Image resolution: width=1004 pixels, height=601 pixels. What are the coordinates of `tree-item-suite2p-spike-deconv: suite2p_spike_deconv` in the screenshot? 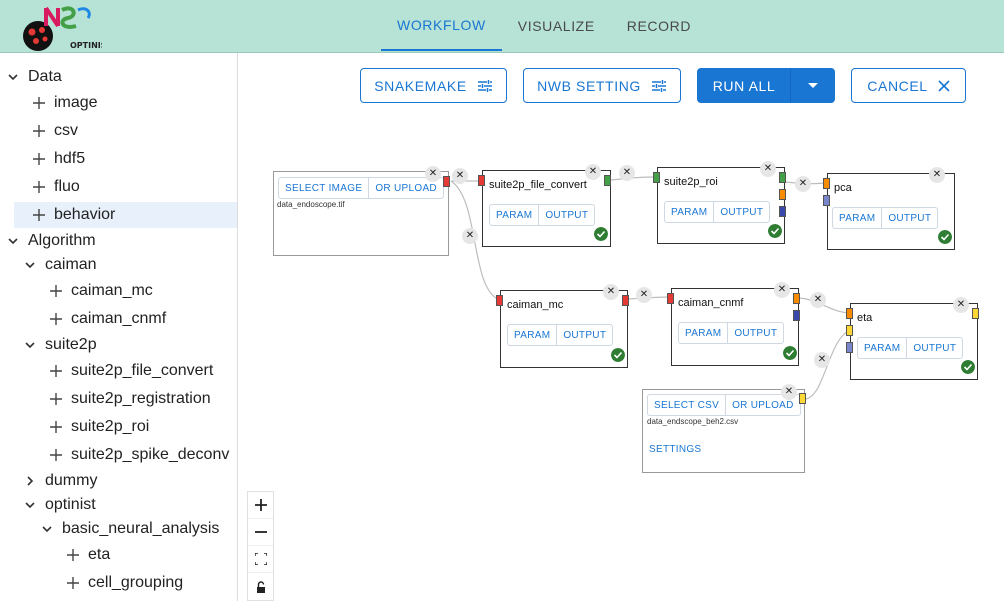 It's located at (139, 455).